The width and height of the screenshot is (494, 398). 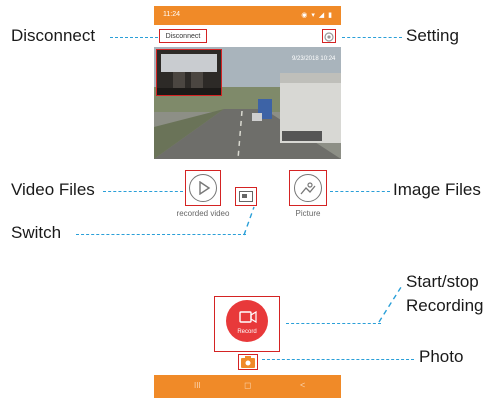 I want to click on switch-icon, so click(x=246, y=196).